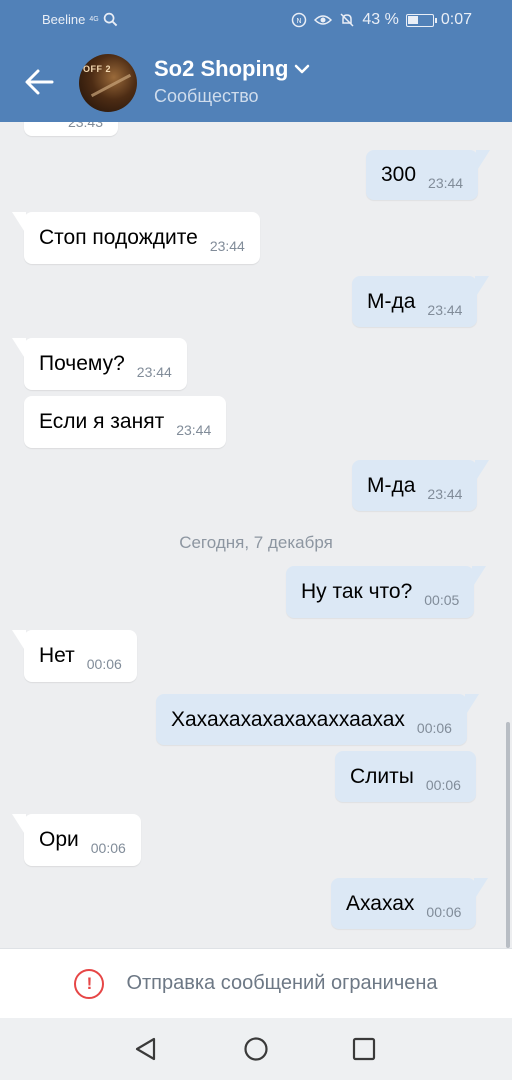 This screenshot has height=1080, width=512. I want to click on chat-subtitle: Сообщество, so click(206, 96).